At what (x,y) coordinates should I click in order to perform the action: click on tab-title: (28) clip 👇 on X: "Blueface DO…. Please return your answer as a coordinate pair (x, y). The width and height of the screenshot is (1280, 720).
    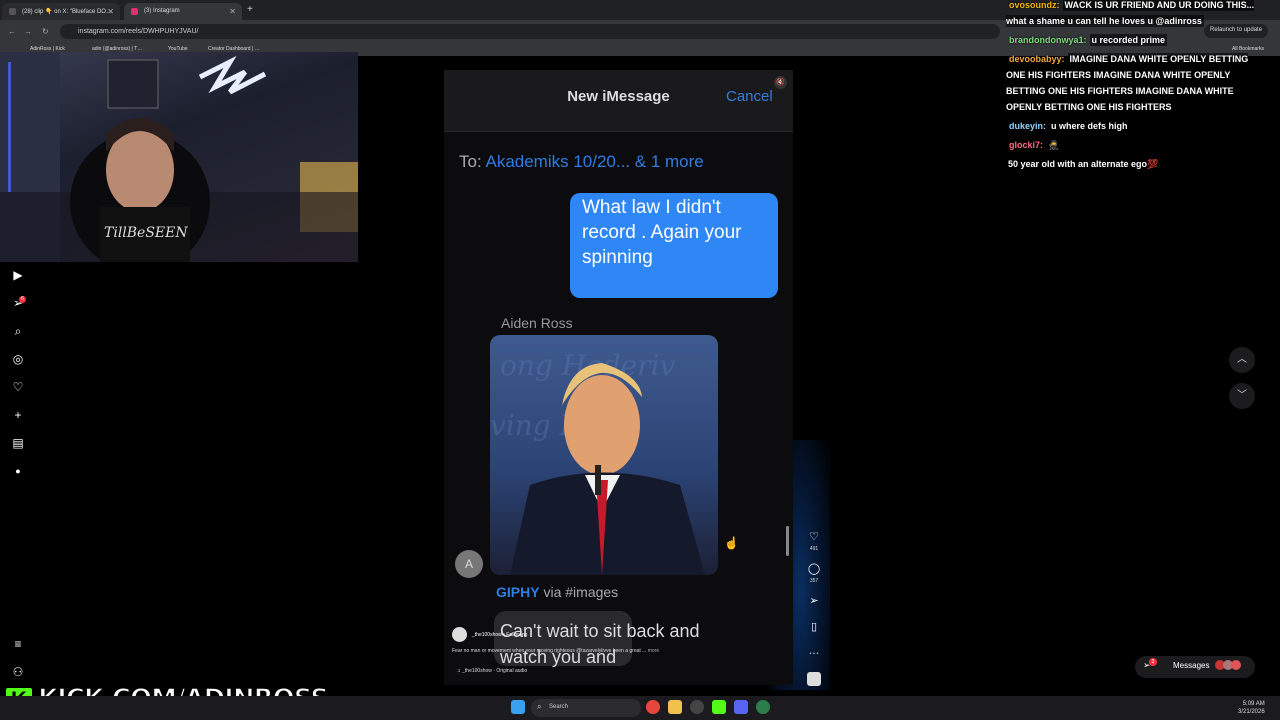
    Looking at the image, I should click on (67, 12).